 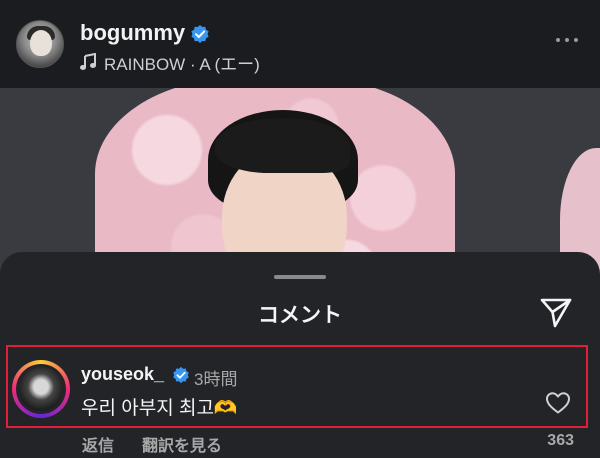 I want to click on comment-actions: 返信 翻訳を見る, so click(x=152, y=444).